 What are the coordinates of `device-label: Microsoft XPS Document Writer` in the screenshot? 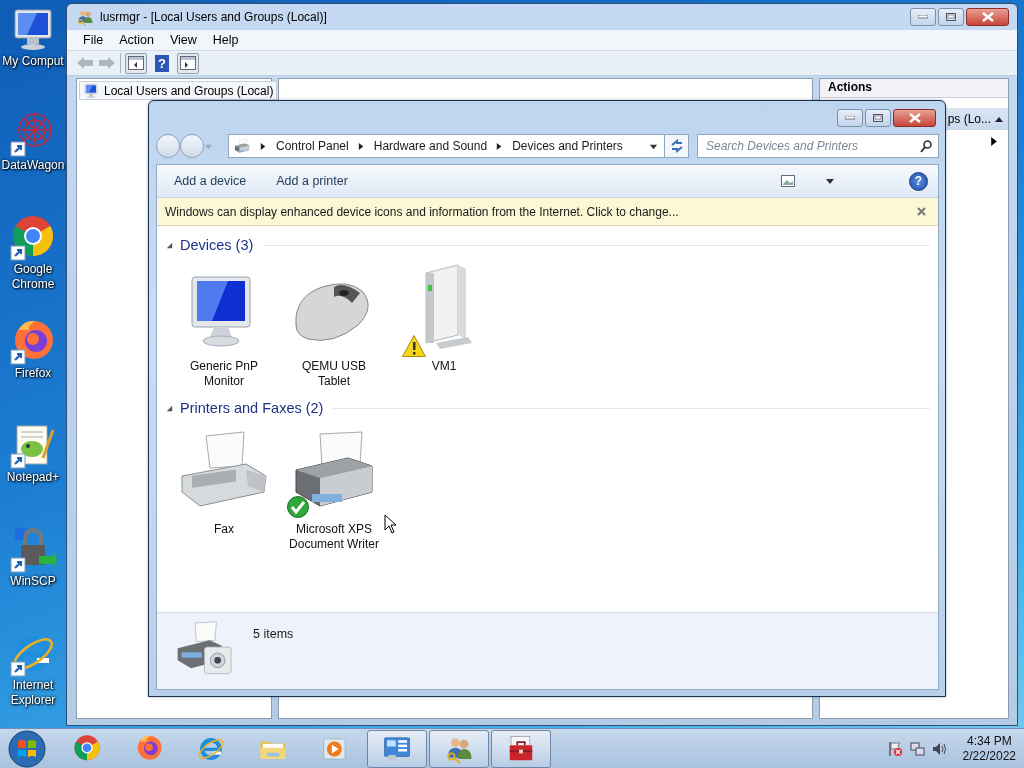 It's located at (334, 537).